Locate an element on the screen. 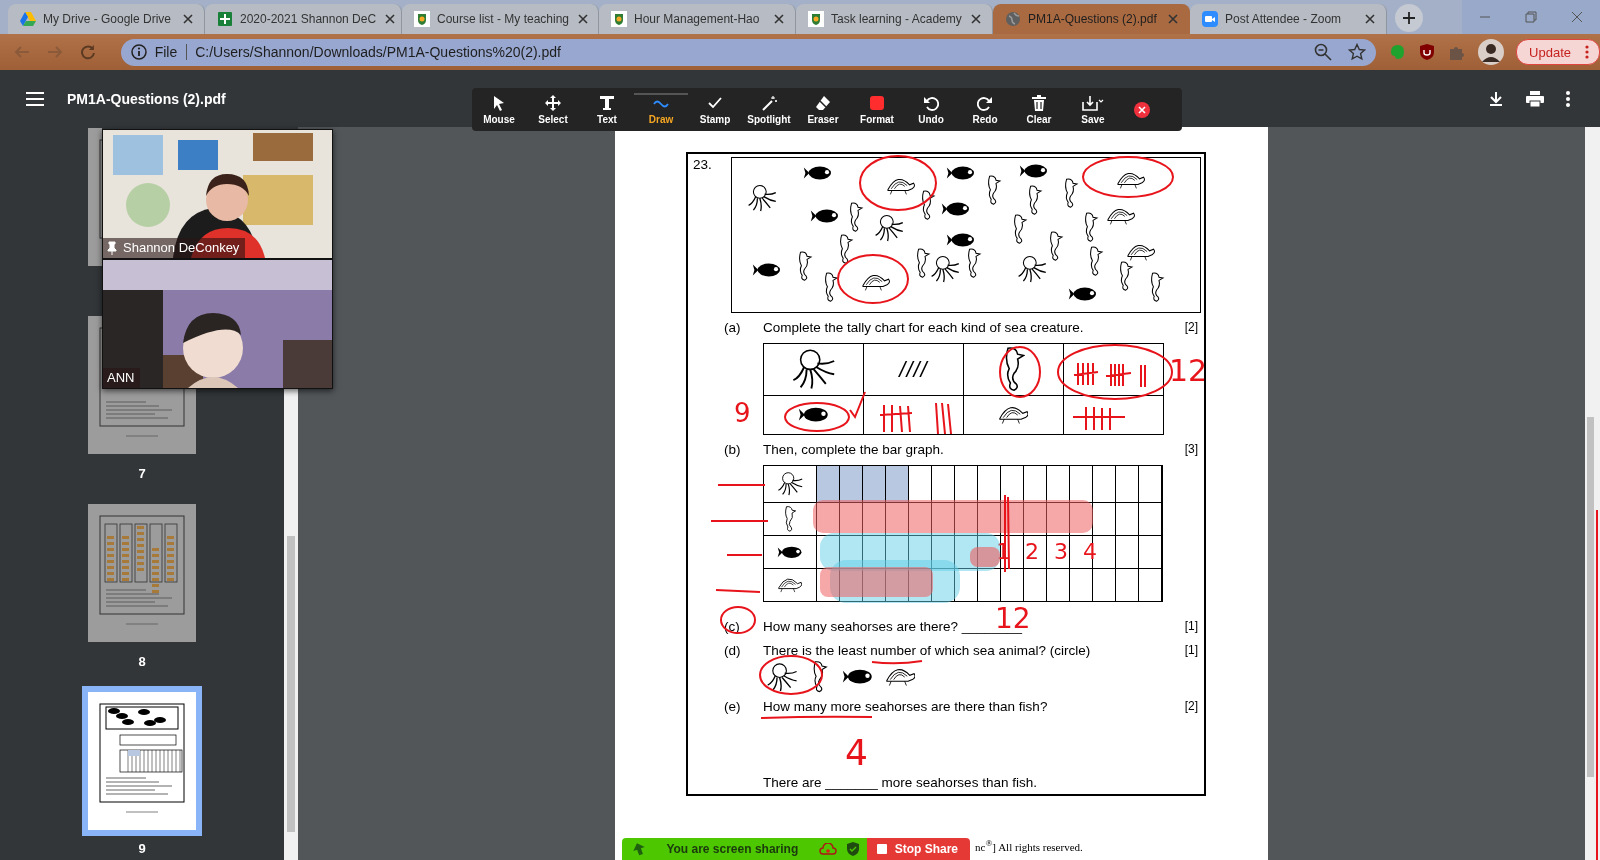  tool-button: Undo is located at coordinates (931, 109).